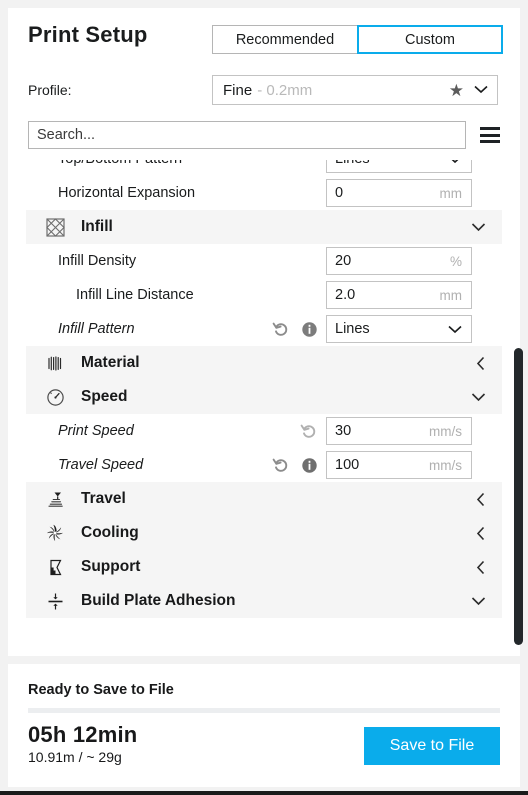 Image resolution: width=528 pixels, height=795 pixels. Describe the element at coordinates (430, 39) in the screenshot. I see `tab-custom: Custom` at that location.